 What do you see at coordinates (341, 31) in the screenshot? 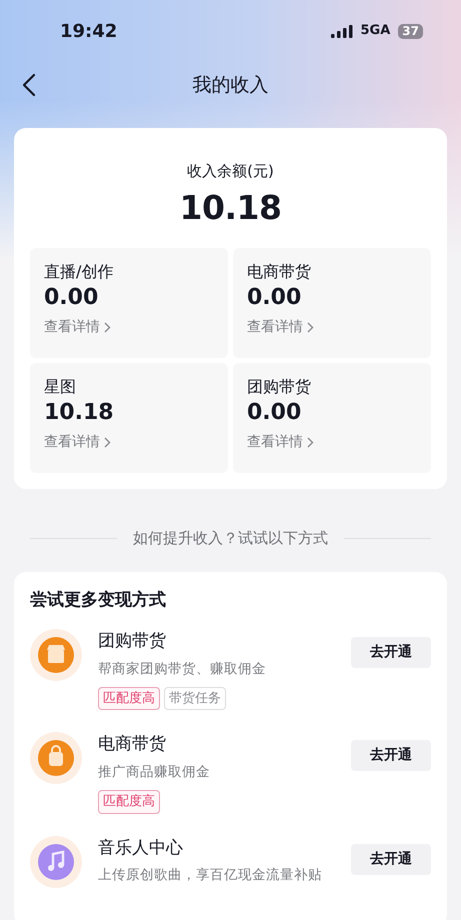
I see `signal-icon` at bounding box center [341, 31].